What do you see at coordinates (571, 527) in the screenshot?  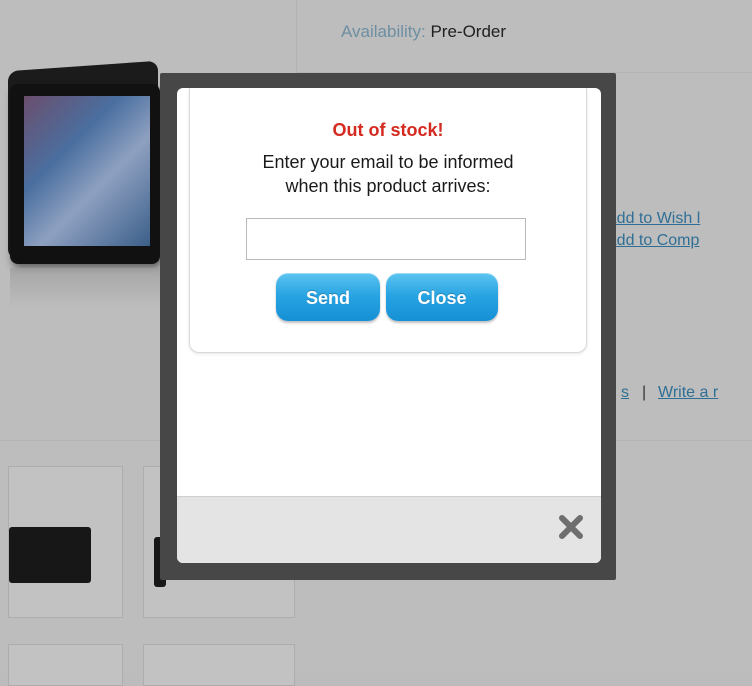 I see `close-x-icon` at bounding box center [571, 527].